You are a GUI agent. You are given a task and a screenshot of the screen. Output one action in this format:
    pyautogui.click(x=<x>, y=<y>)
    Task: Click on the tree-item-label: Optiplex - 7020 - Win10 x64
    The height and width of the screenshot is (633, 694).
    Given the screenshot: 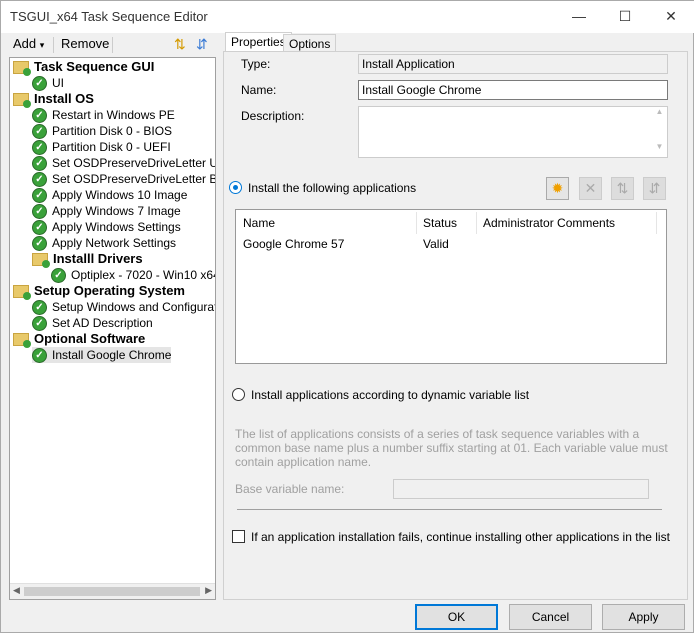 What is the action you would take?
    pyautogui.click(x=143, y=275)
    